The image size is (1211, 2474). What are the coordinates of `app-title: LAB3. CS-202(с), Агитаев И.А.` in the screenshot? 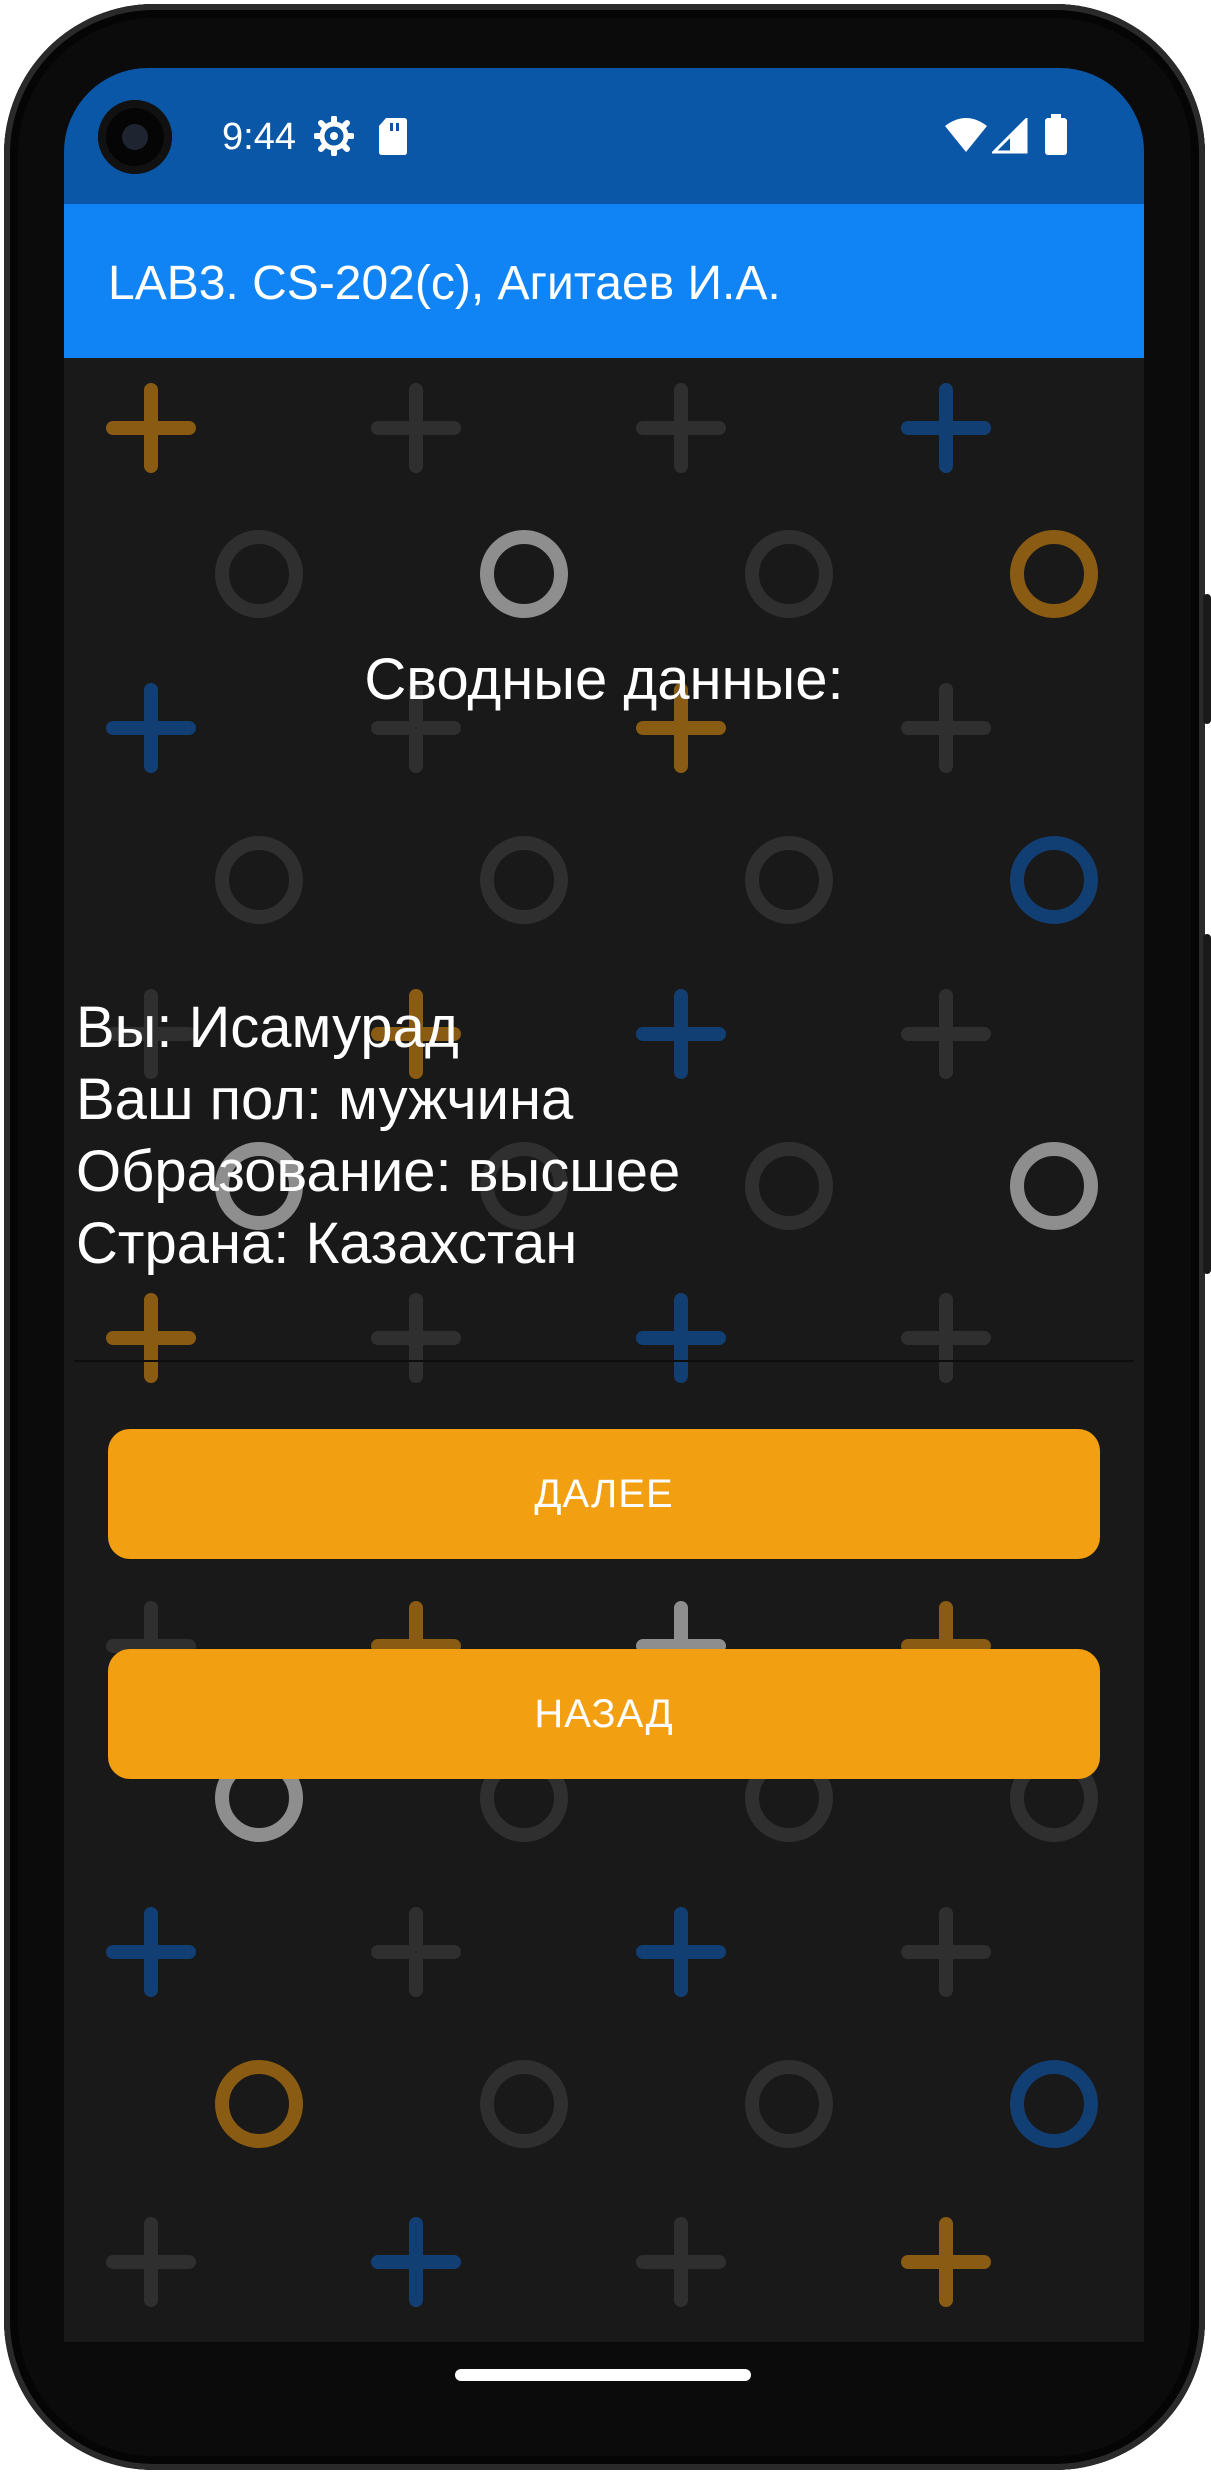 It's located at (444, 283).